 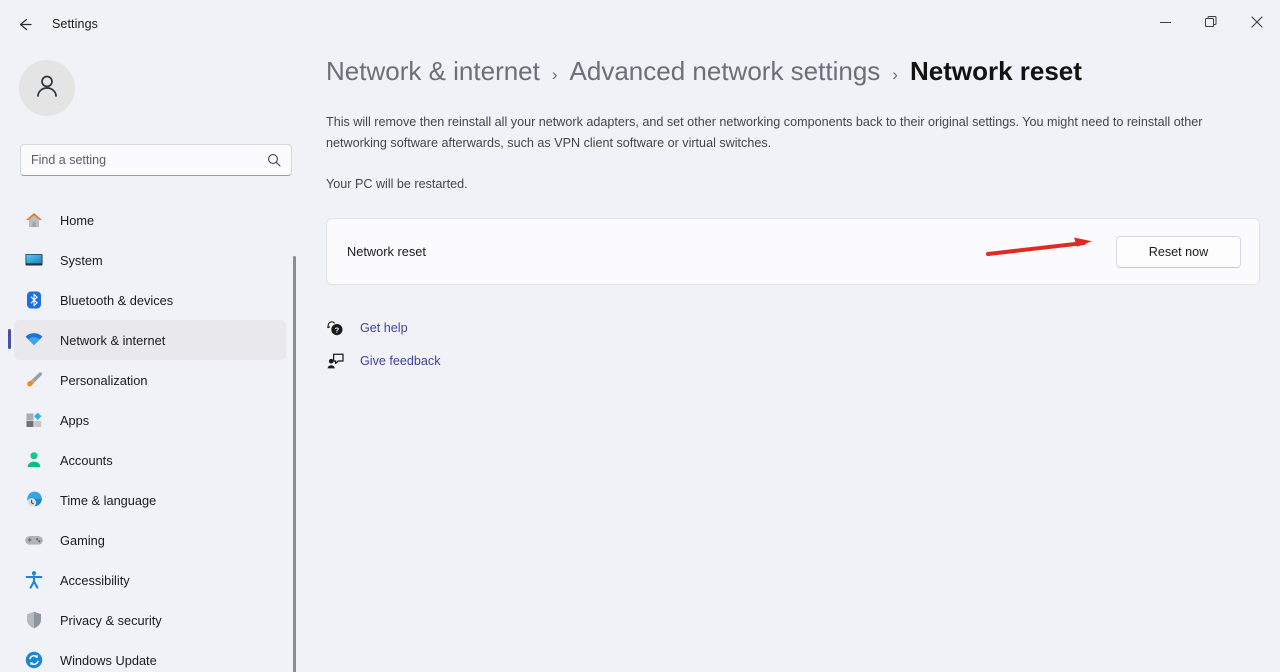 I want to click on get-help-link: ? Get help, so click(x=382, y=328).